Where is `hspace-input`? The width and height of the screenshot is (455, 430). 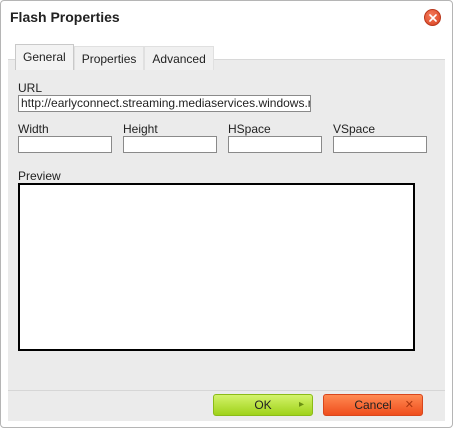 hspace-input is located at coordinates (275, 144).